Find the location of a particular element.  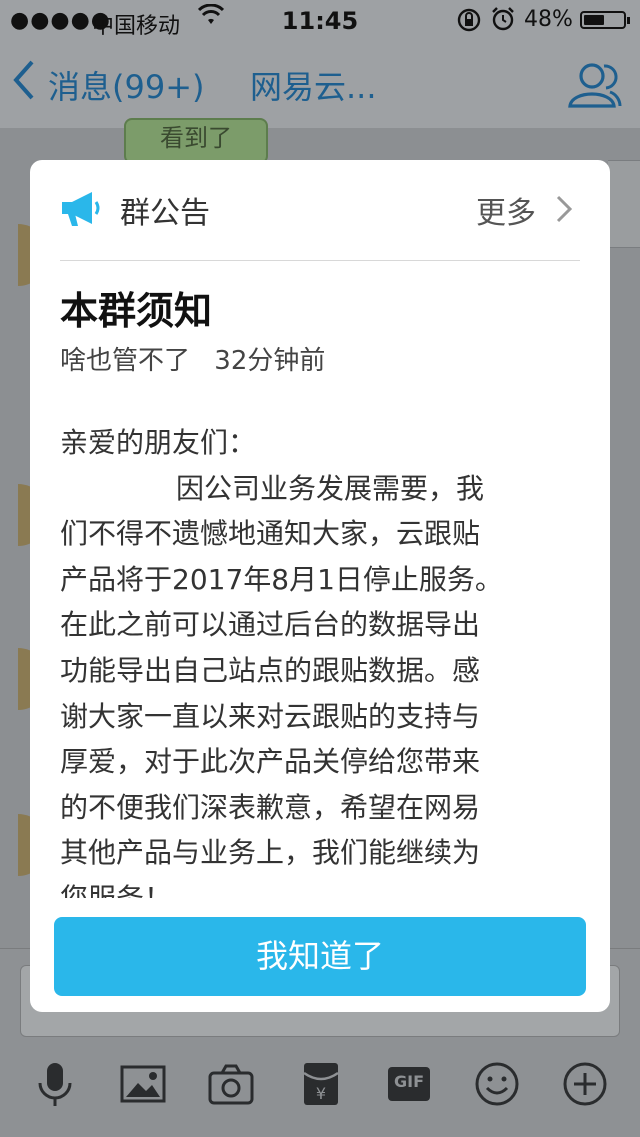

status-bar: ●●●●● 中国移动 11:45 48% is located at coordinates (320, 20).